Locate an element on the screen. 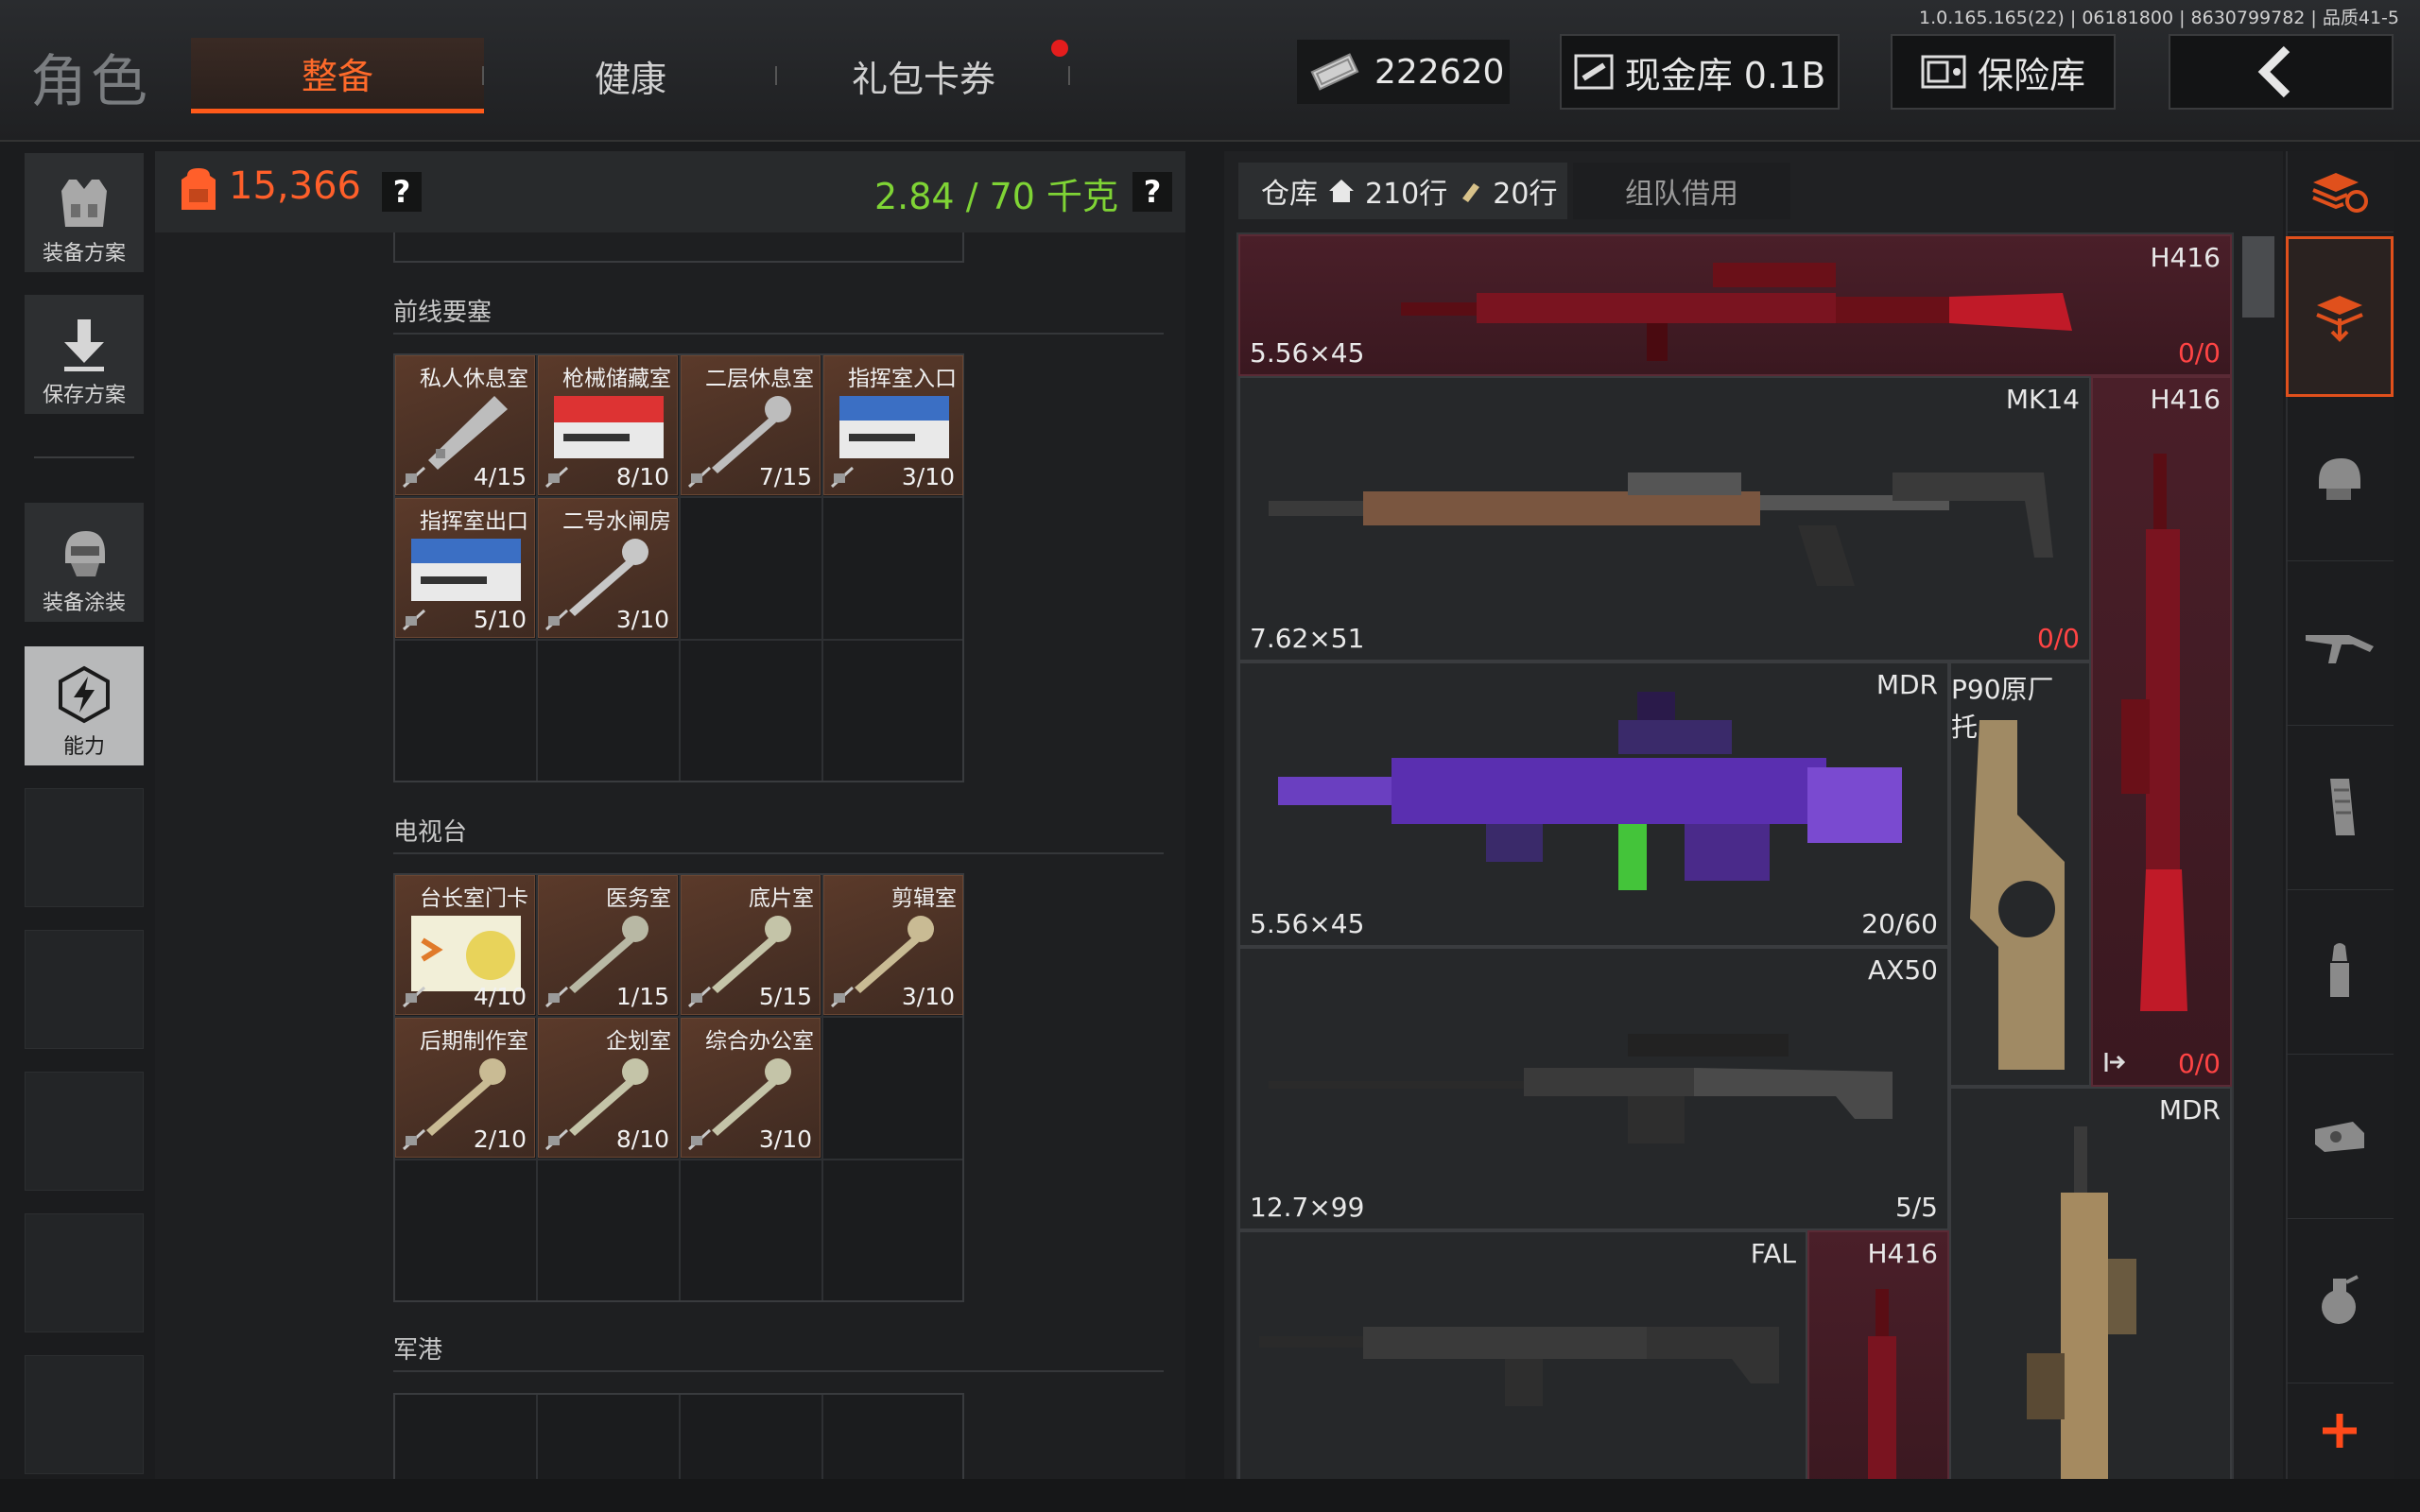 This screenshot has height=1512, width=2420. vault-icon is located at coordinates (1594, 72).